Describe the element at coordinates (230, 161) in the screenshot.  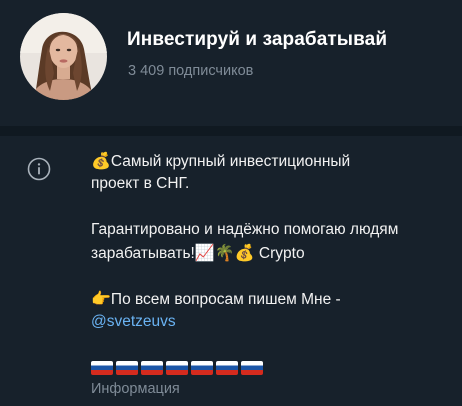
I see `description-text-1: Самый крупный инвестиционный` at that location.